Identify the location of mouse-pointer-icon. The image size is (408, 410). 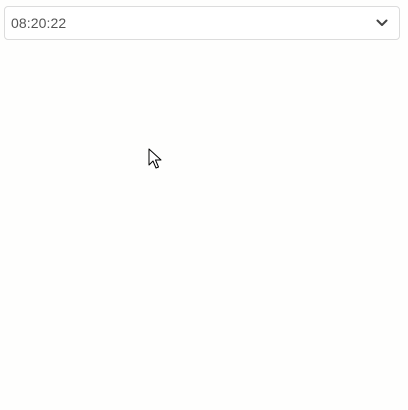
(156, 159).